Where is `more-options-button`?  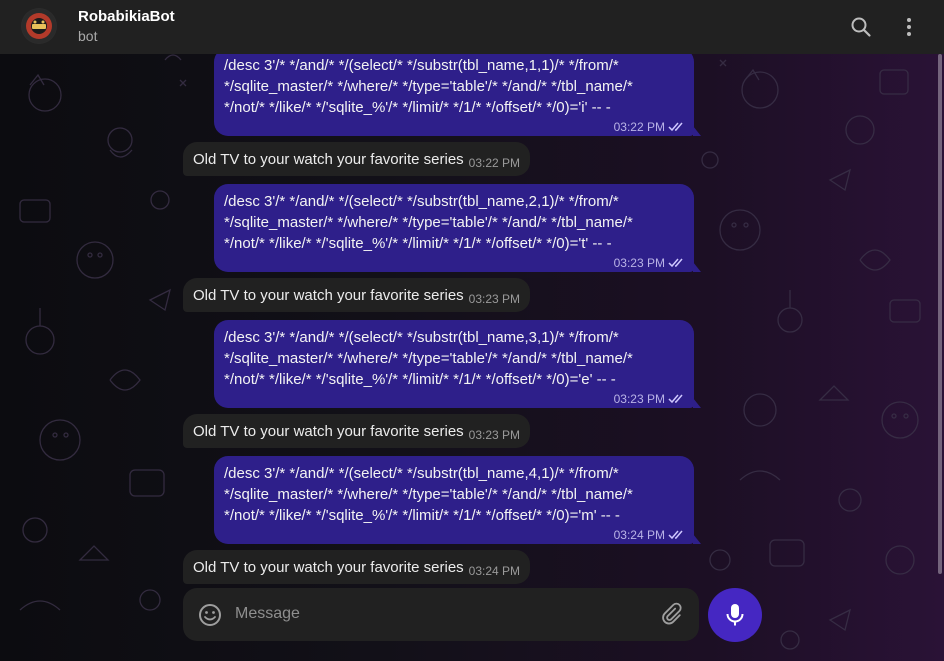
more-options-button is located at coordinates (909, 27).